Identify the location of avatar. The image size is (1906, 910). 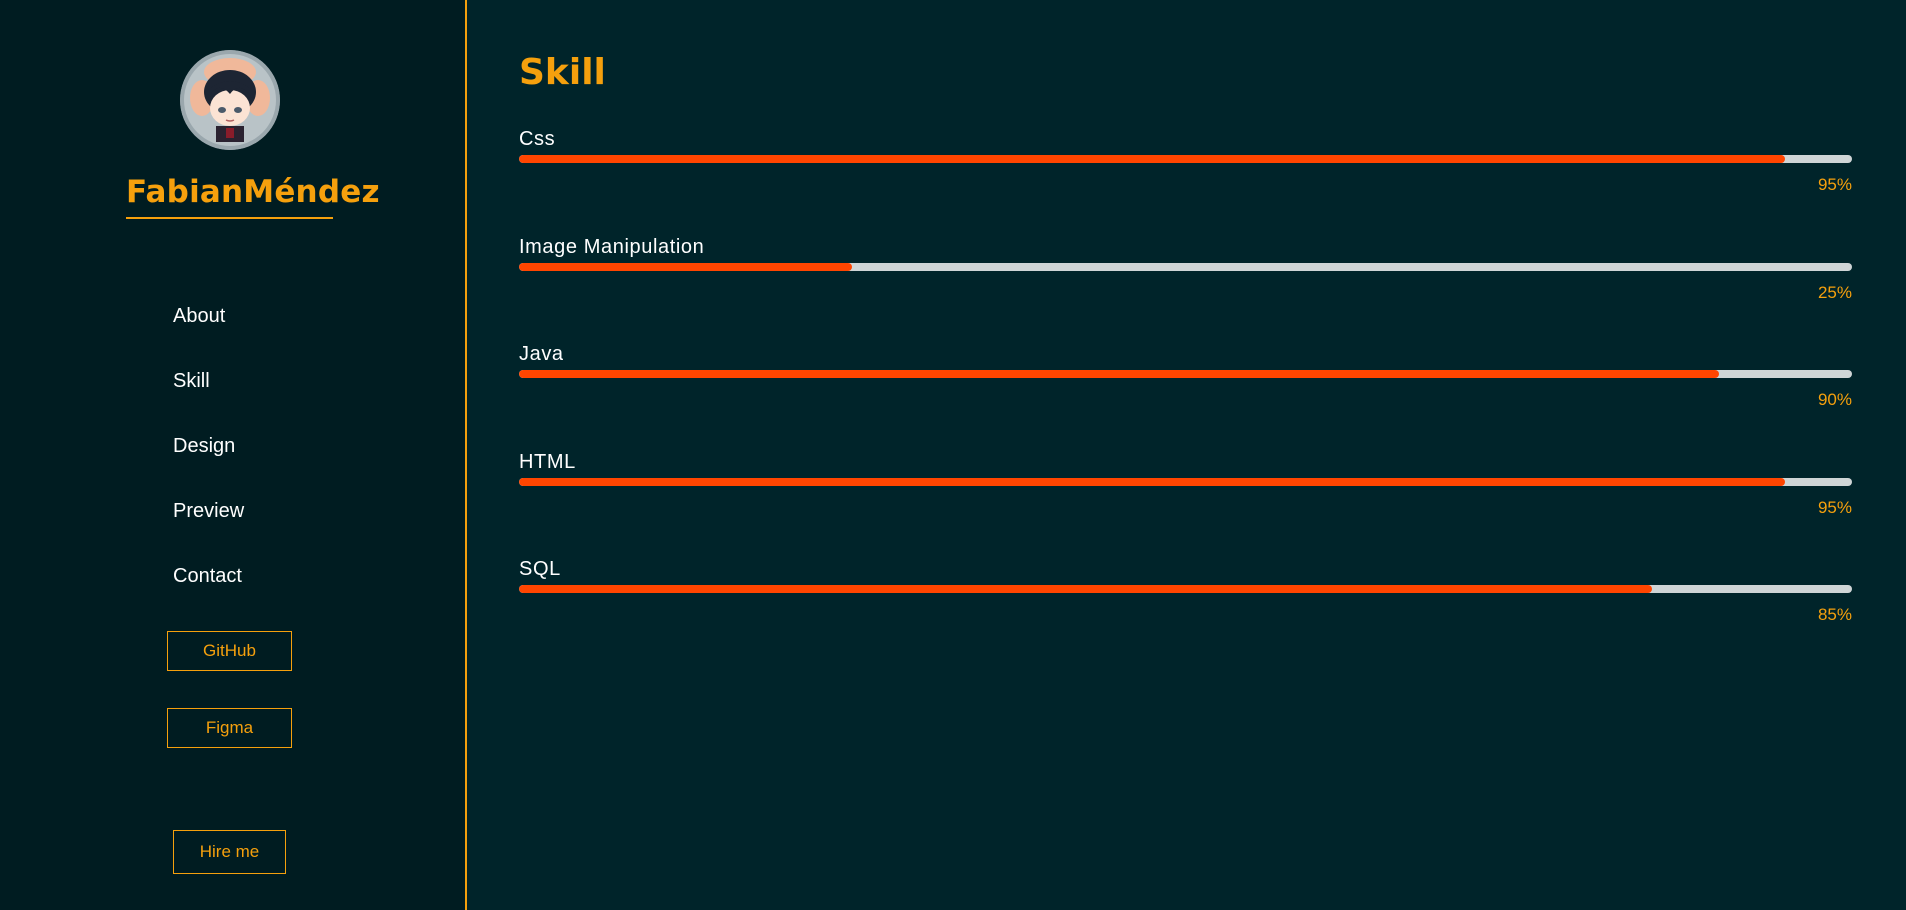
(230, 100).